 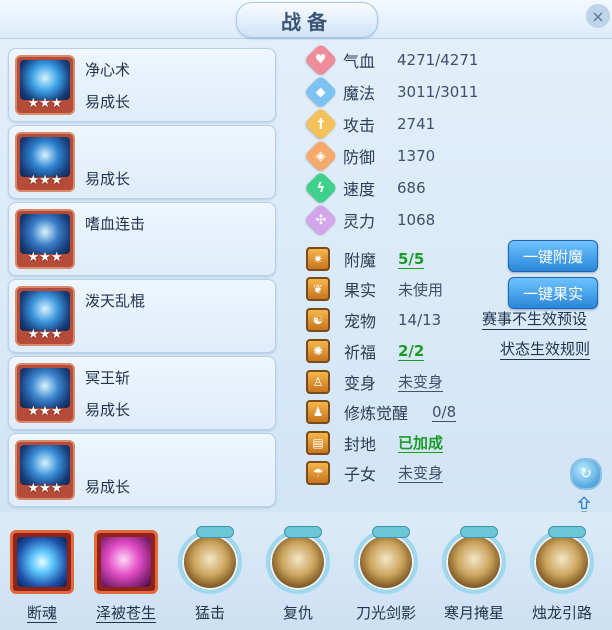 What do you see at coordinates (420, 289) in the screenshot?
I see `equip-value: 未使用` at bounding box center [420, 289].